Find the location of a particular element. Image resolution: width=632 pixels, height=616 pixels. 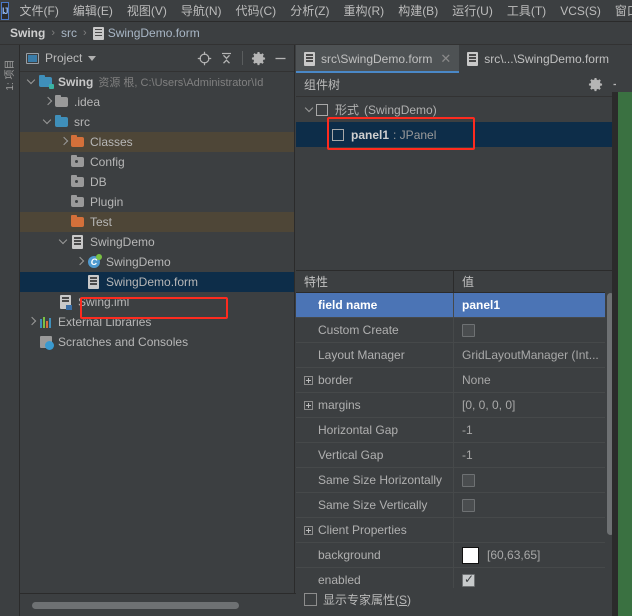

color-swatch is located at coordinates (470, 555).